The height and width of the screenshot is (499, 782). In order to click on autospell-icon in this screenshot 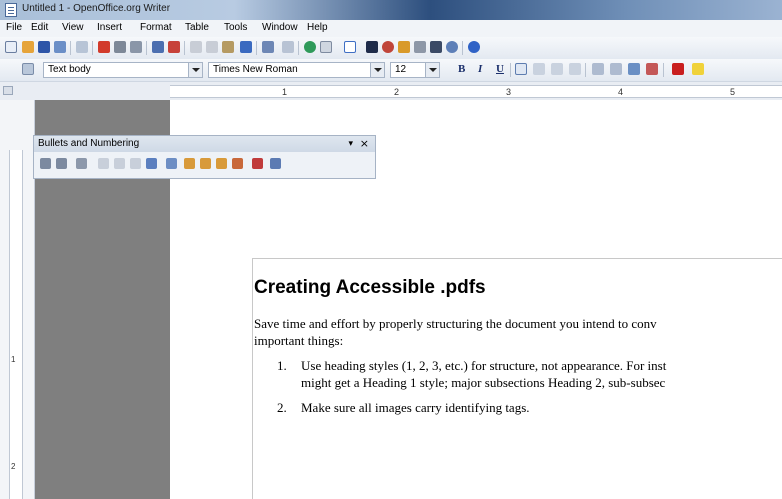, I will do `click(174, 47)`.